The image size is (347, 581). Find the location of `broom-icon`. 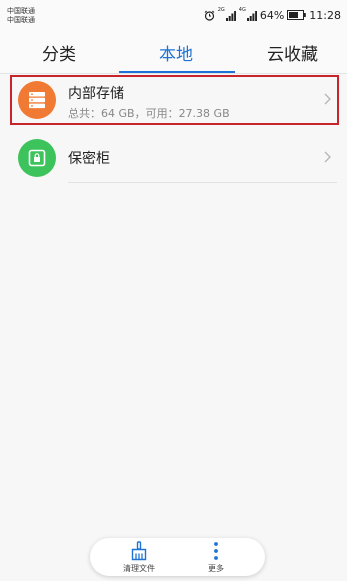

broom-icon is located at coordinates (139, 551).